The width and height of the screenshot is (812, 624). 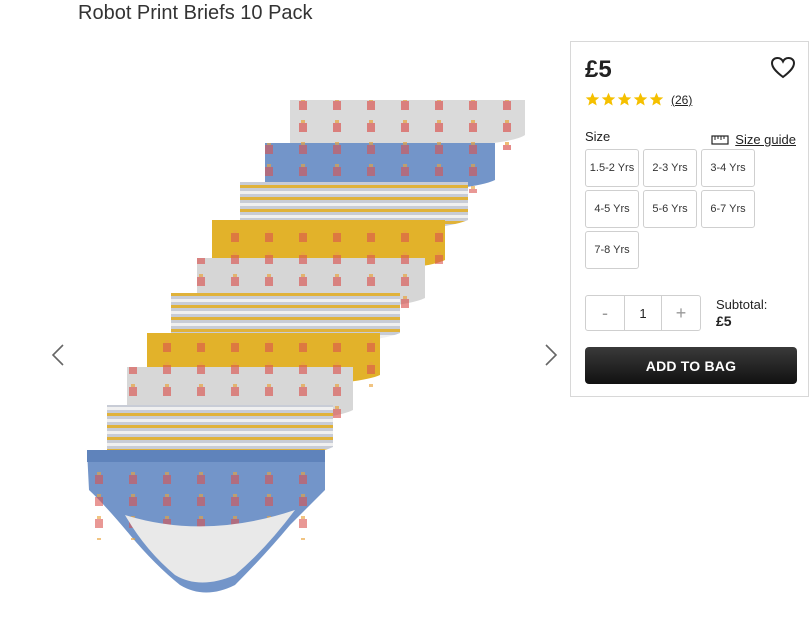 I want to click on quantity-increase-button: +, so click(x=681, y=313).